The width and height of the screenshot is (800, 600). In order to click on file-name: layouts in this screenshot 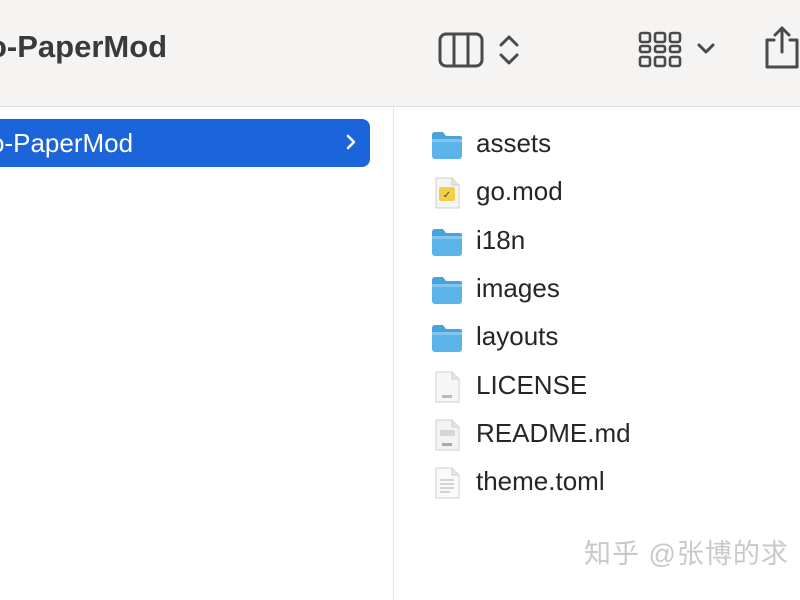, I will do `click(517, 336)`.